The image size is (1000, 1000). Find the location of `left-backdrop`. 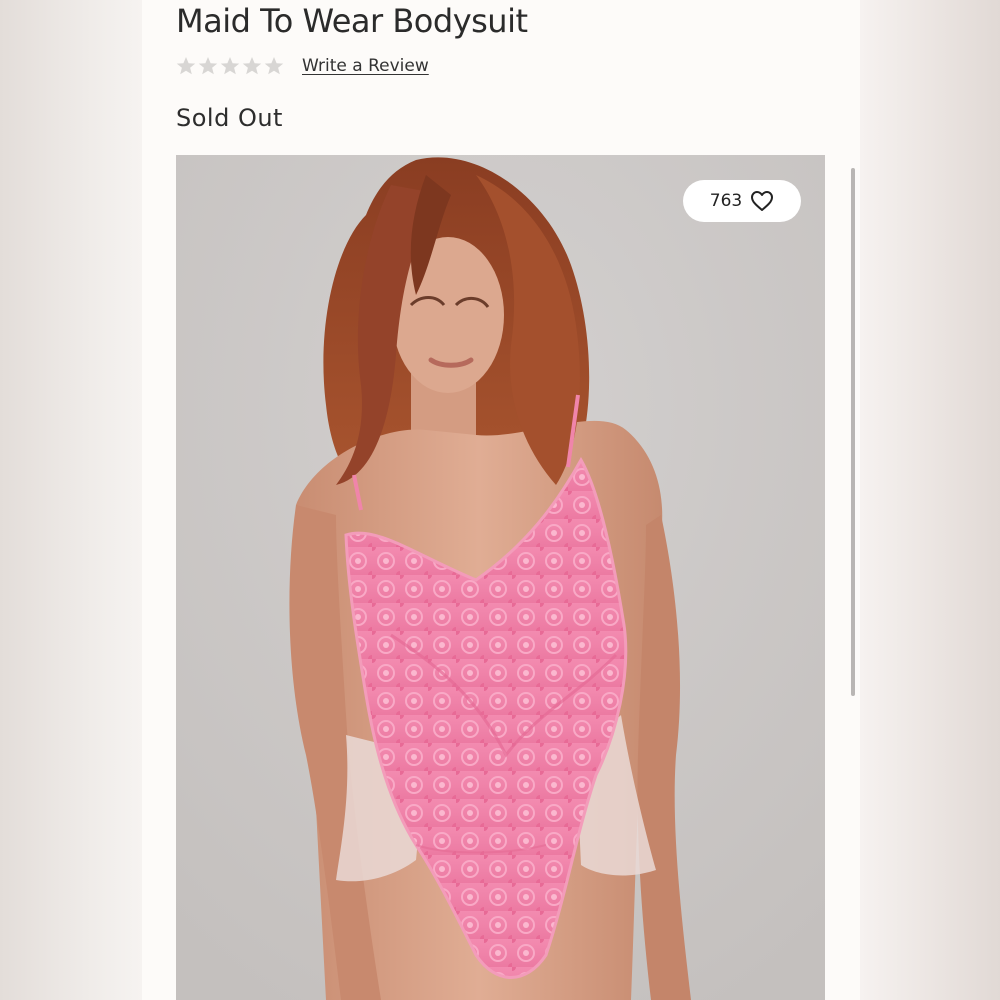

left-backdrop is located at coordinates (71, 500).